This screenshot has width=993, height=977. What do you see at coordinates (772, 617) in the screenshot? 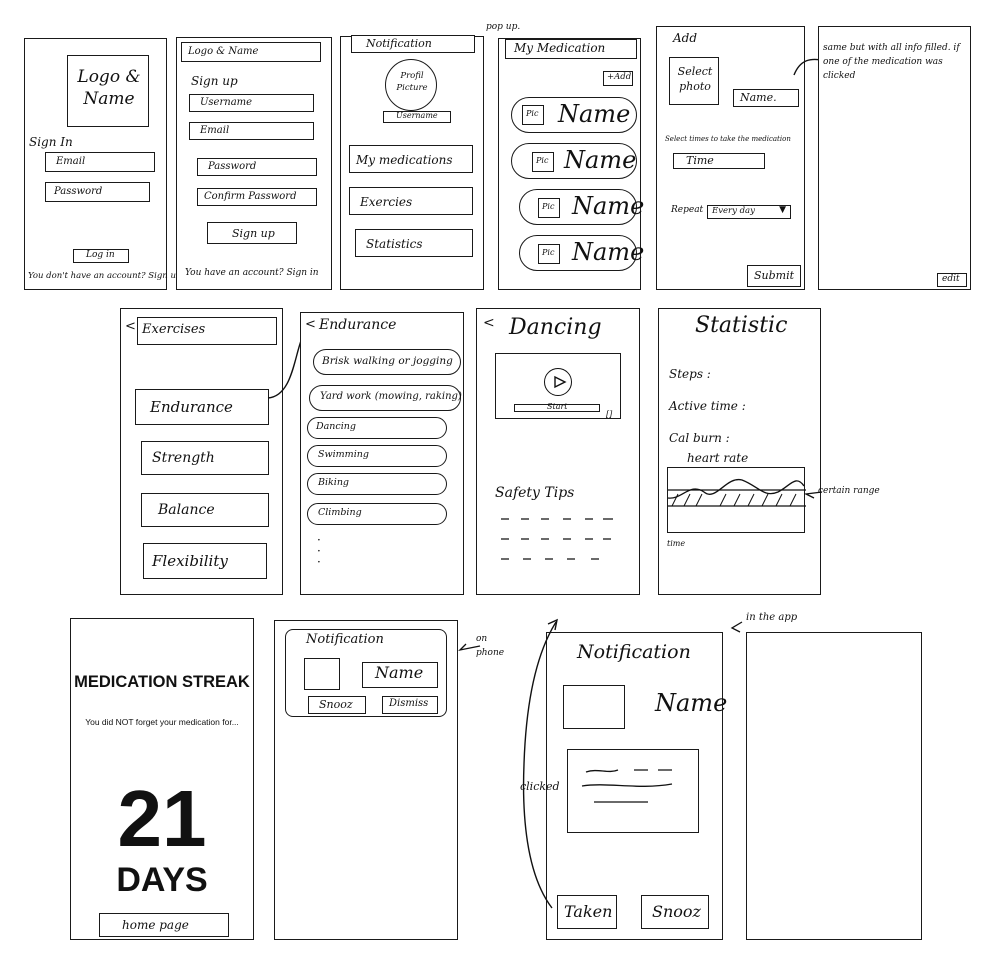
I see `in-app-note: in the app` at bounding box center [772, 617].